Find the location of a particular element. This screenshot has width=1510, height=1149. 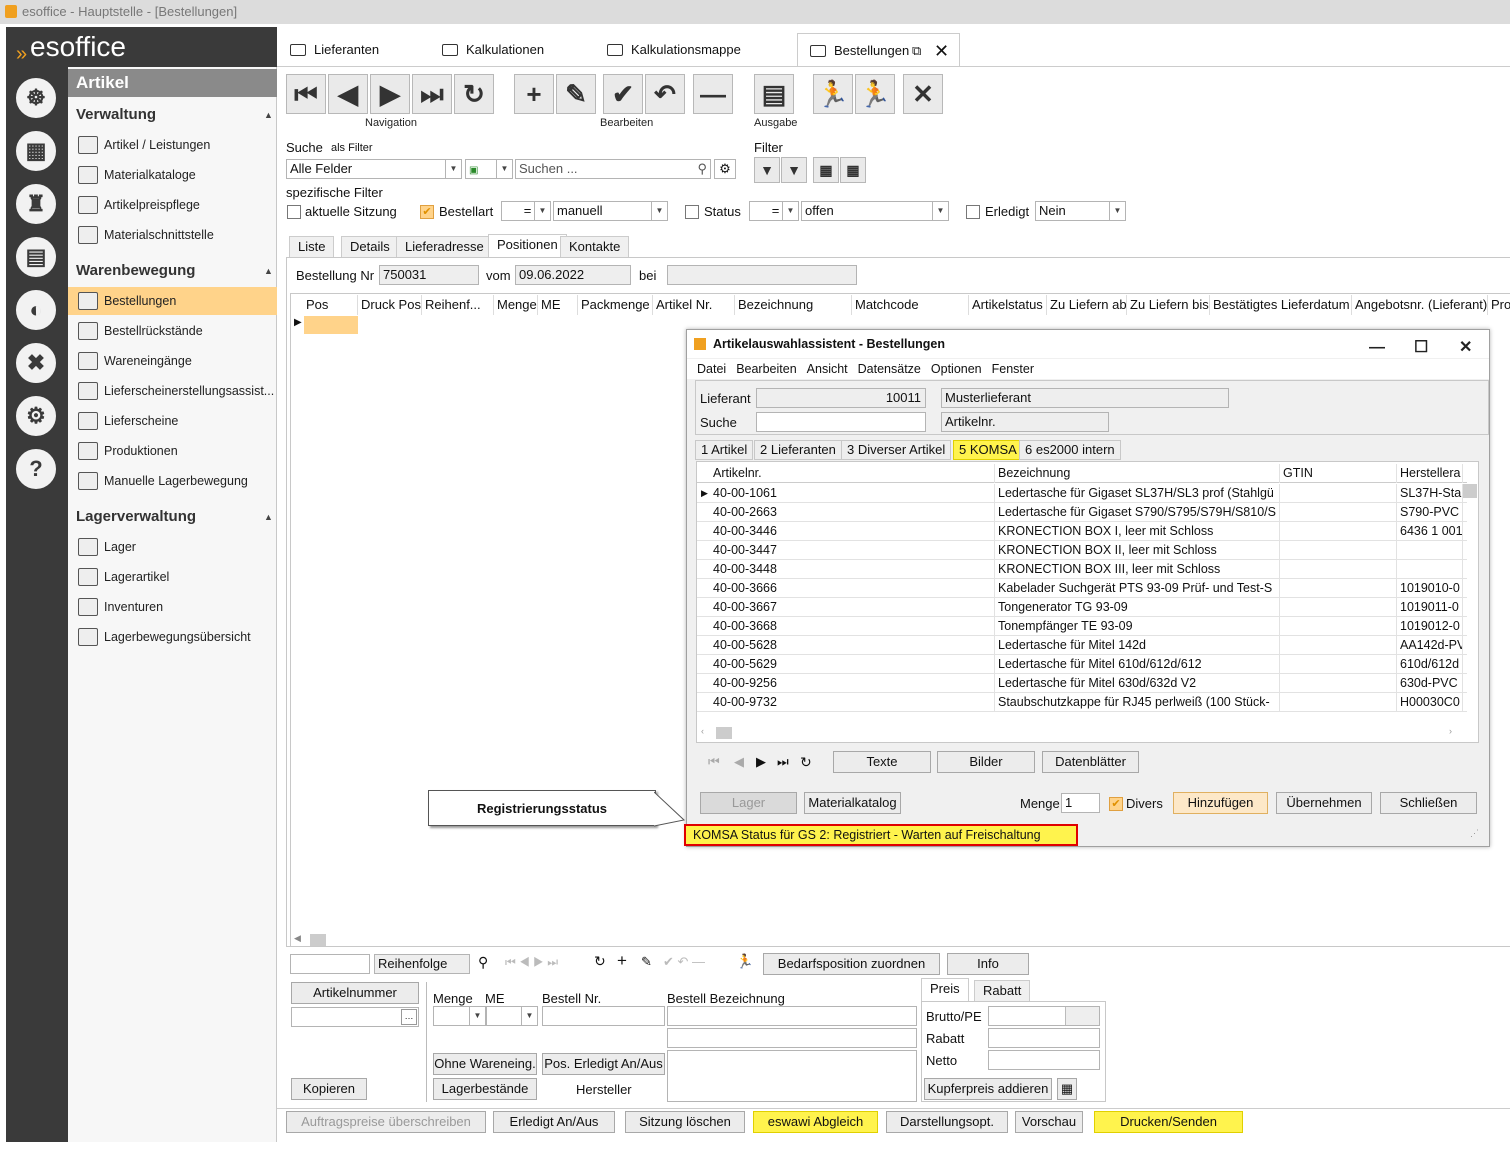

pos-erledigt-button: Pos. Erledigt An/Aus is located at coordinates (603, 1064).